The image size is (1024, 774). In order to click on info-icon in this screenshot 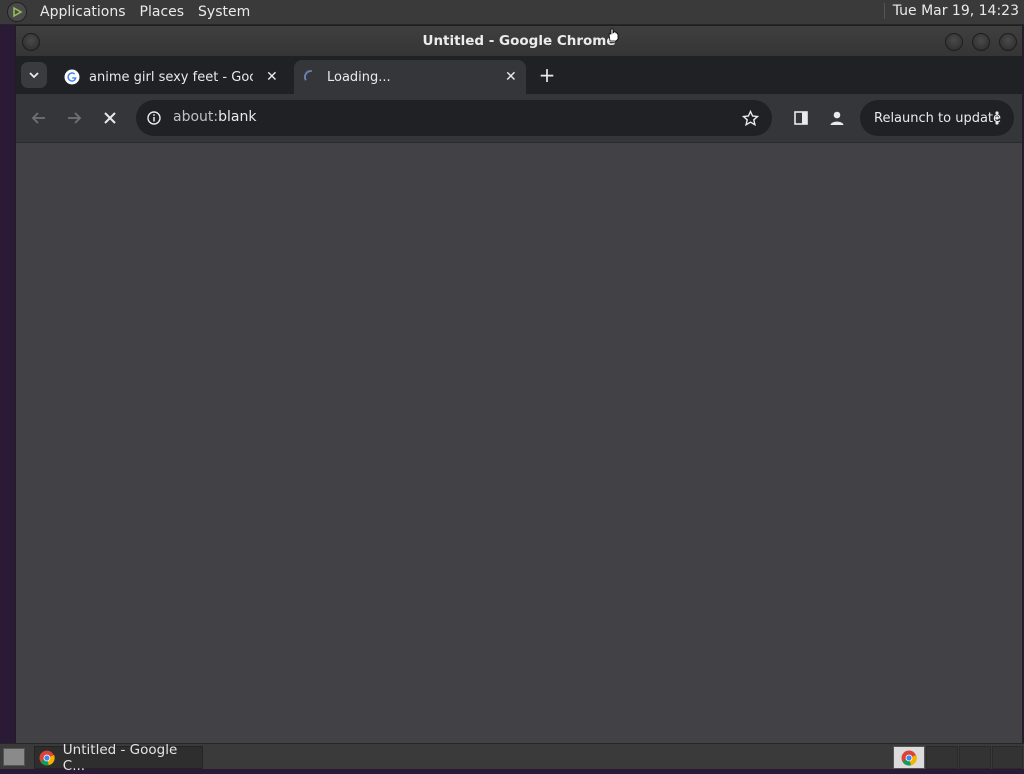, I will do `click(154, 118)`.